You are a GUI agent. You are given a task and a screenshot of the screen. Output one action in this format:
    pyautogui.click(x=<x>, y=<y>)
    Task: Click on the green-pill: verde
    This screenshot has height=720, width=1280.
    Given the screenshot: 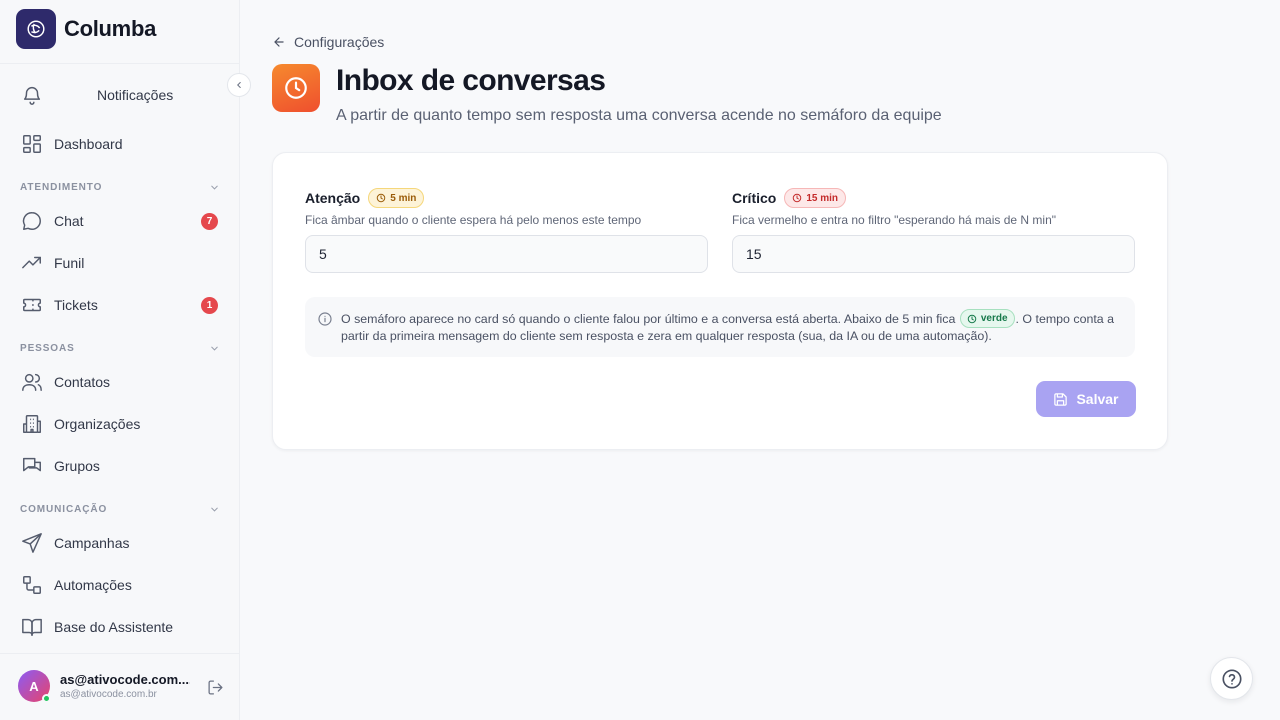 What is the action you would take?
    pyautogui.click(x=987, y=319)
    